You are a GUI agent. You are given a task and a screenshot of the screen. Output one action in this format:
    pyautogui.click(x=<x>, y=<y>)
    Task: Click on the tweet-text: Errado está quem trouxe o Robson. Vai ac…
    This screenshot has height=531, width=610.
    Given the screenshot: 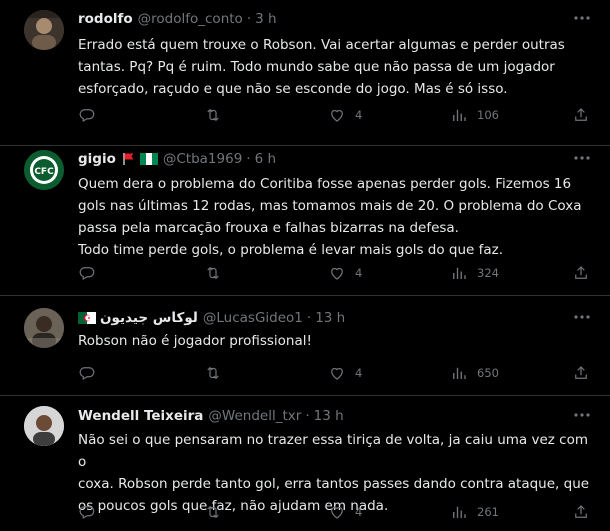 What is the action you would take?
    pyautogui.click(x=321, y=67)
    